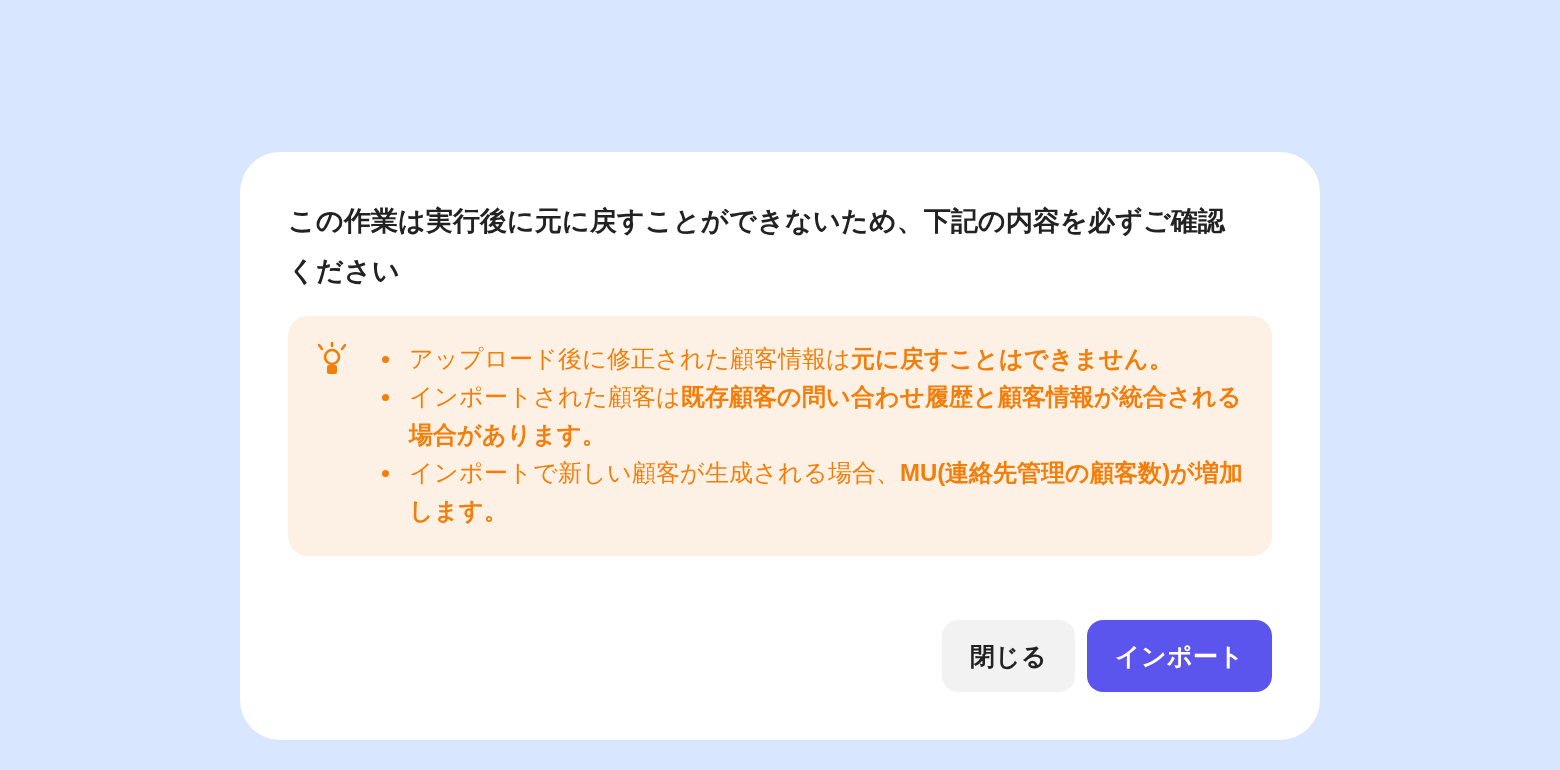 The width and height of the screenshot is (1560, 770). What do you see at coordinates (827, 492) in the screenshot?
I see `notice-text: インポートで新しい顧客が生成される場合、MU(連絡先管理の顧客数)が増加します。` at bounding box center [827, 492].